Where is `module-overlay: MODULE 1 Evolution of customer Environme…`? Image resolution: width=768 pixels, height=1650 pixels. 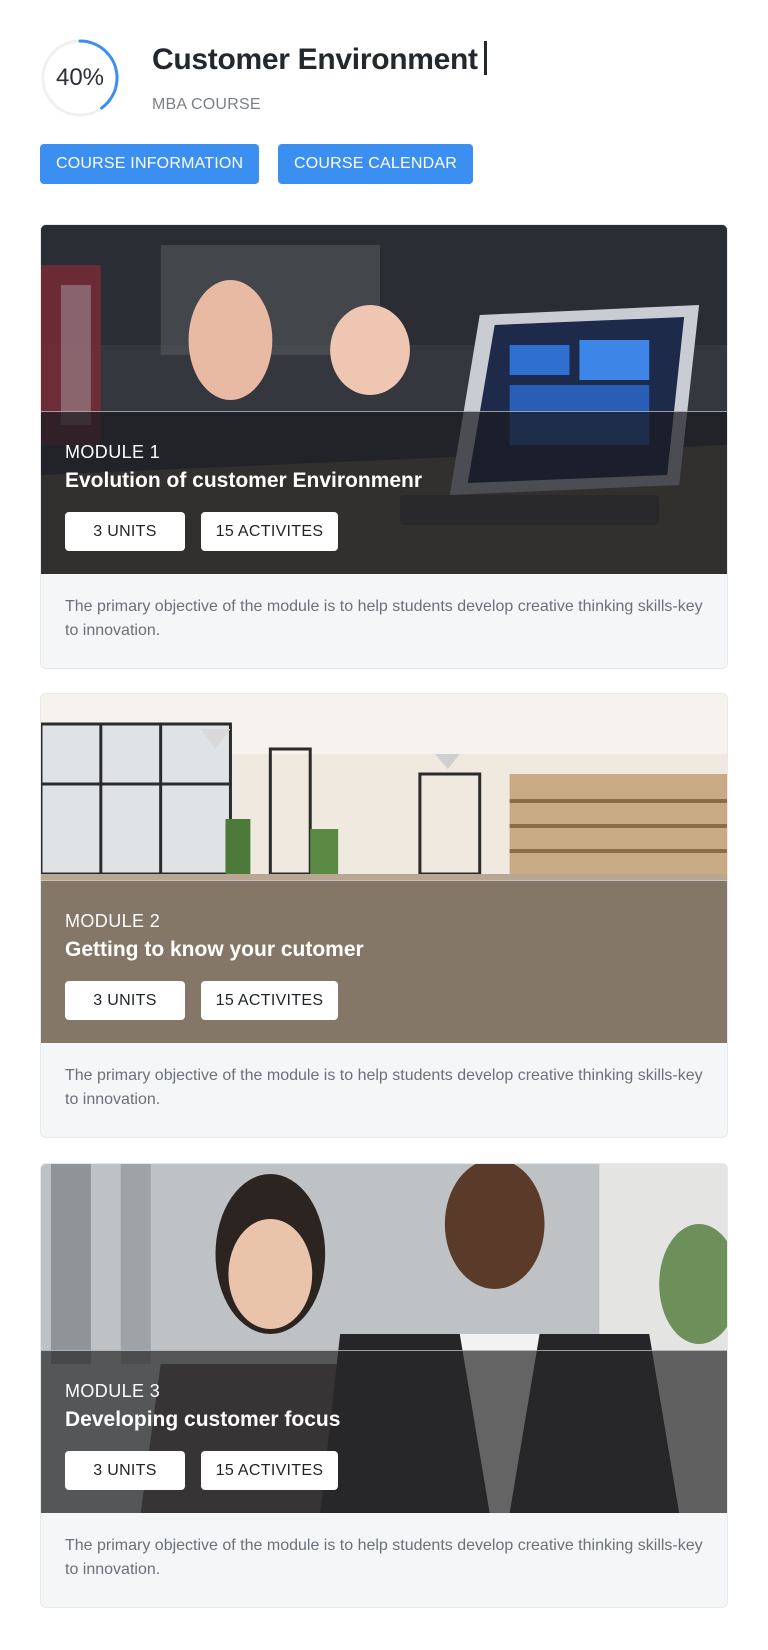
module-overlay: MODULE 1 Evolution of customer Environme… is located at coordinates (384, 492).